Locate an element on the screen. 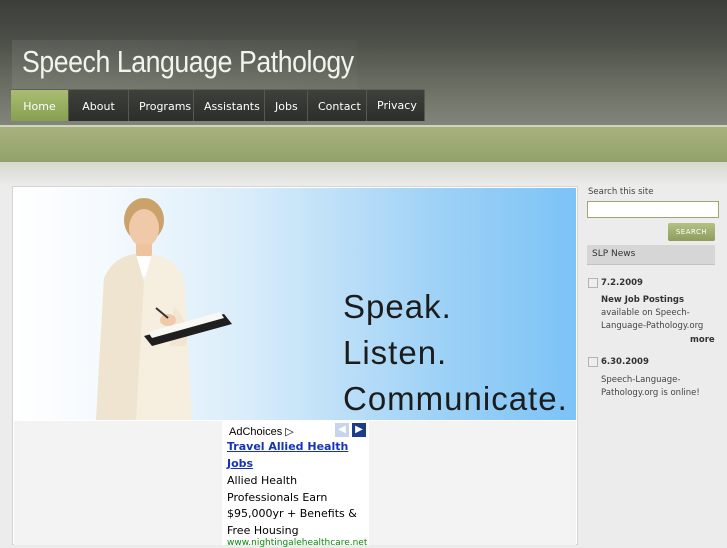 This screenshot has height=548, width=727. news-date: 6.30.2009 is located at coordinates (625, 362).